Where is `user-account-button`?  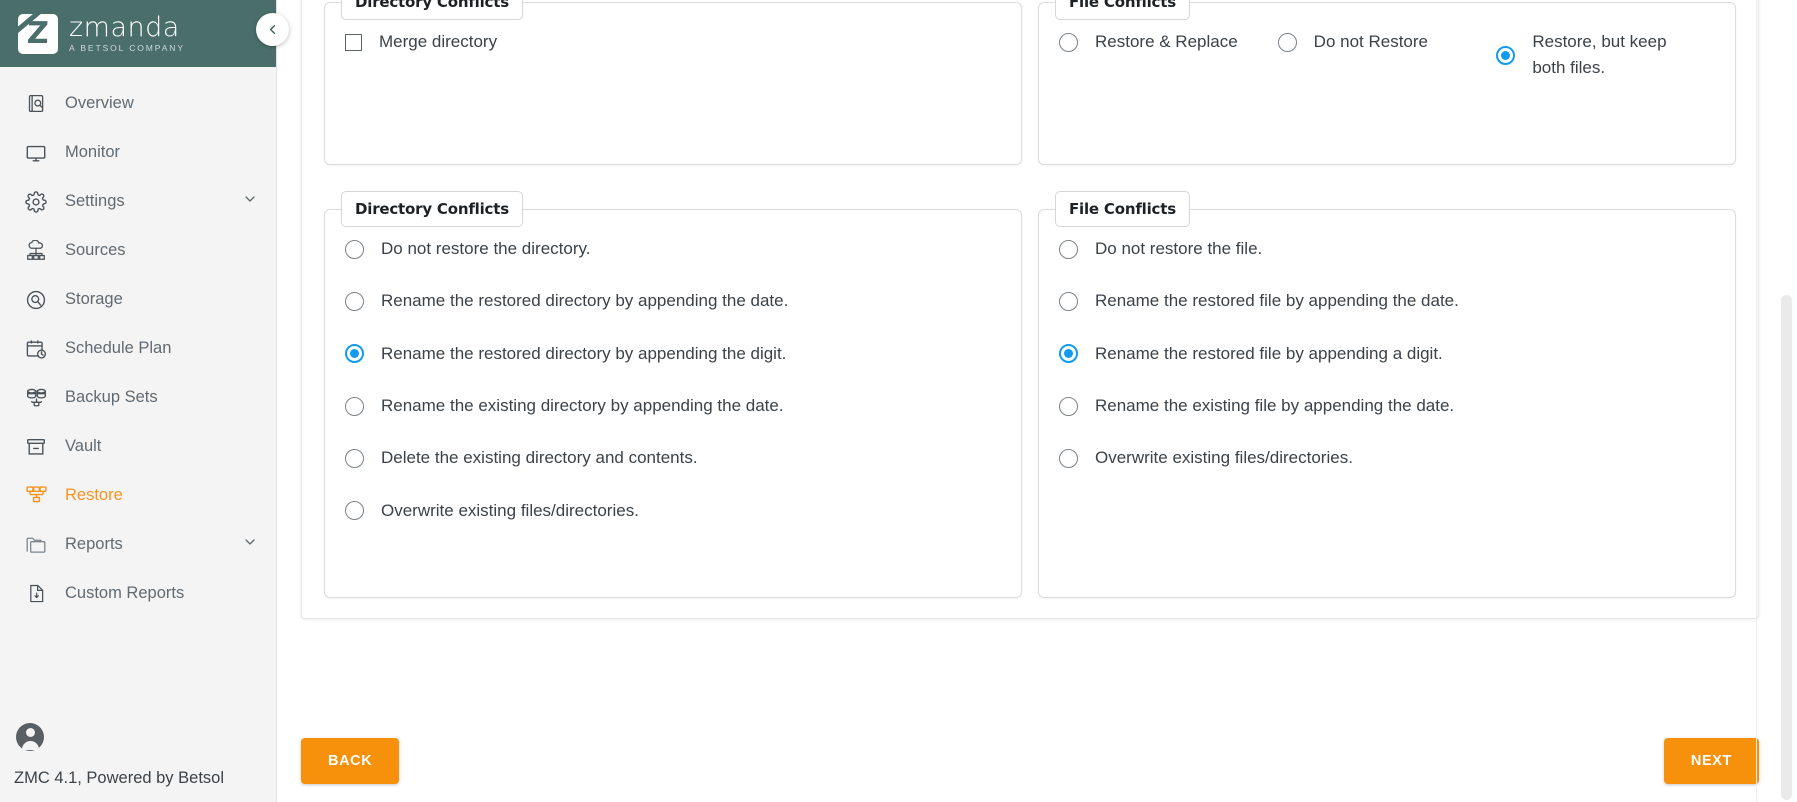 user-account-button is located at coordinates (138, 738).